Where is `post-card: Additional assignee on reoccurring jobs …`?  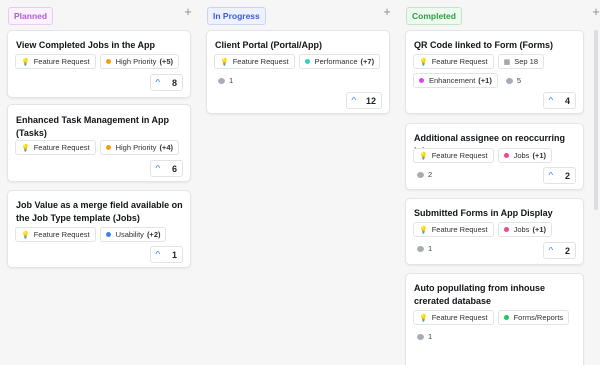
post-card: Additional assignee on reoccurring jobs … is located at coordinates (494, 156).